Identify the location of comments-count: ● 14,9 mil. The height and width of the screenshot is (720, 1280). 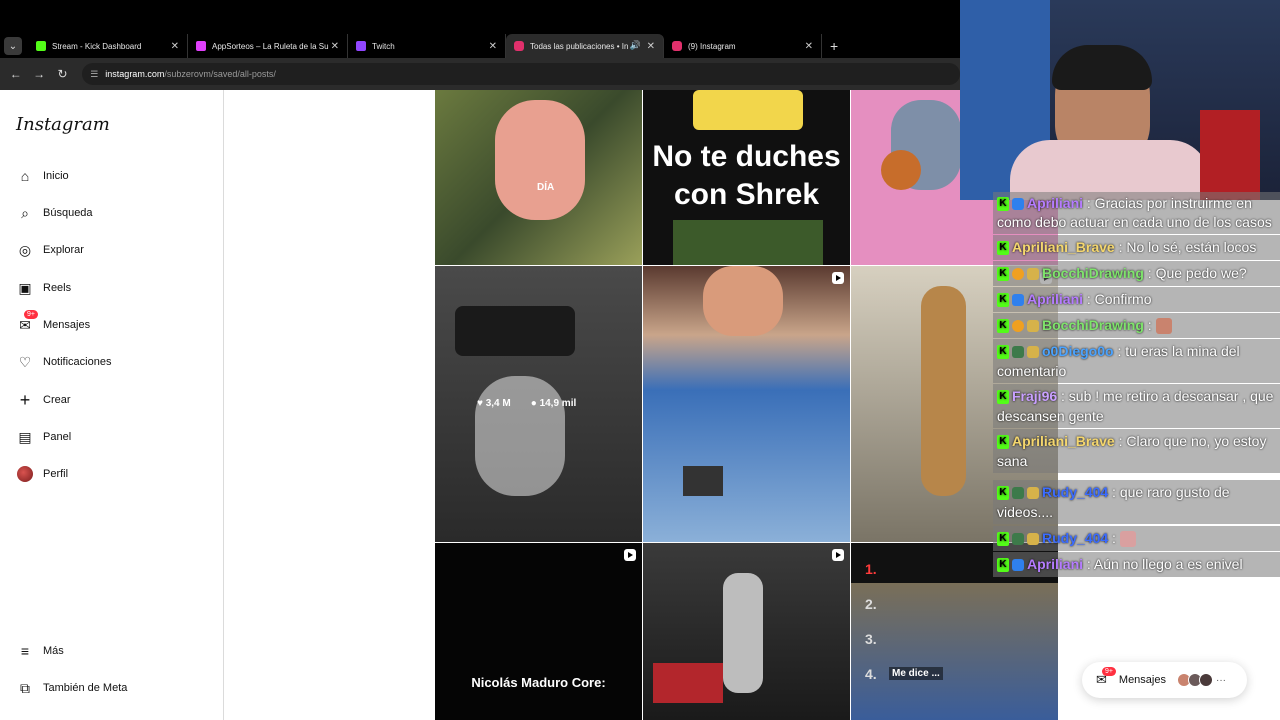
(553, 403).